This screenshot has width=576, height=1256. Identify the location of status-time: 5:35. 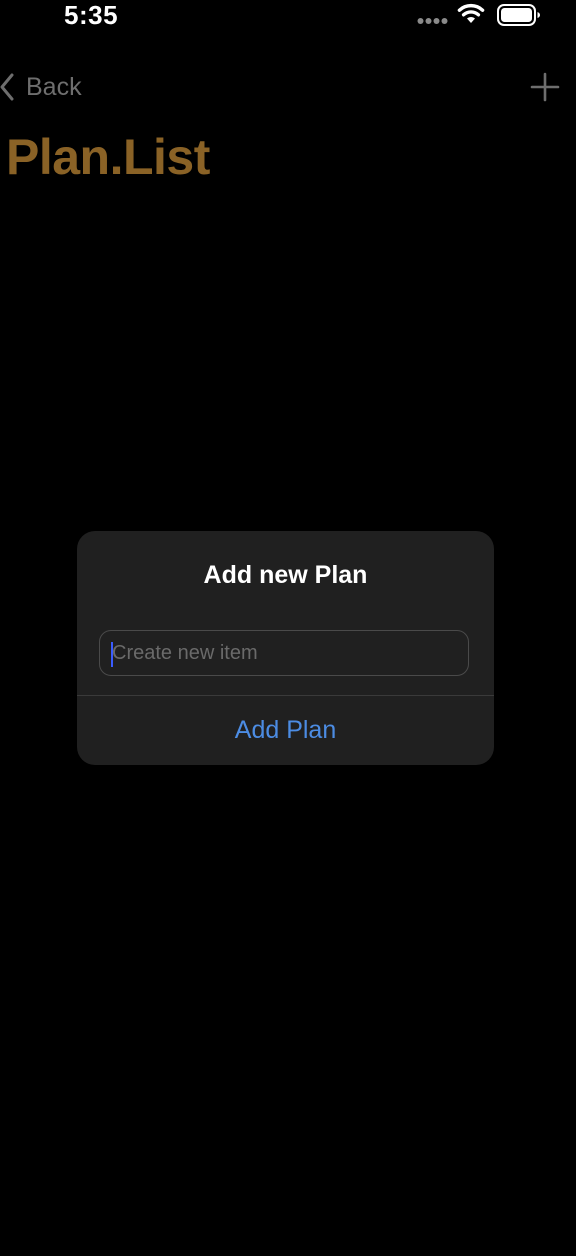
(91, 15).